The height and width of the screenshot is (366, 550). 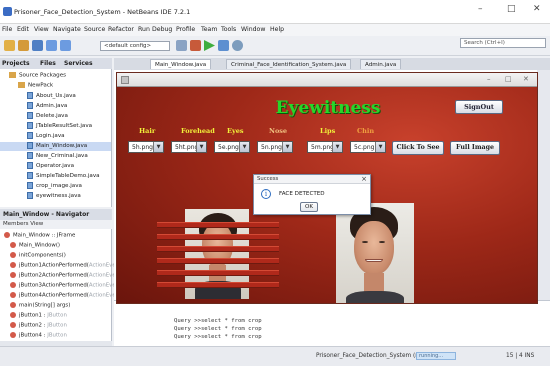 I want to click on tree-file-item: Admin.java, so click(x=55, y=106).